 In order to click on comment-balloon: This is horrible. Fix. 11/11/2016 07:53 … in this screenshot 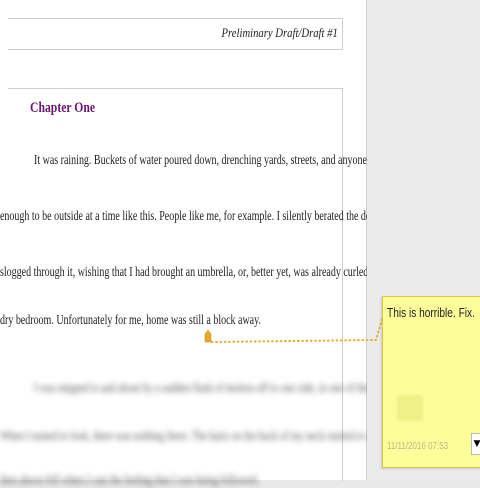, I will do `click(431, 382)`.